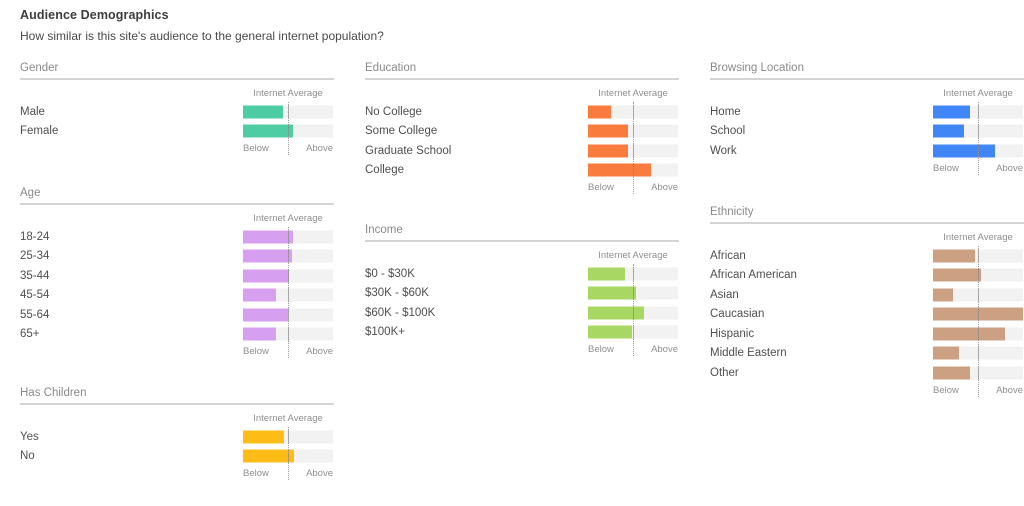 The image size is (1024, 506). Describe the element at coordinates (39, 68) in the screenshot. I see `section-title-gender: Gender` at that location.